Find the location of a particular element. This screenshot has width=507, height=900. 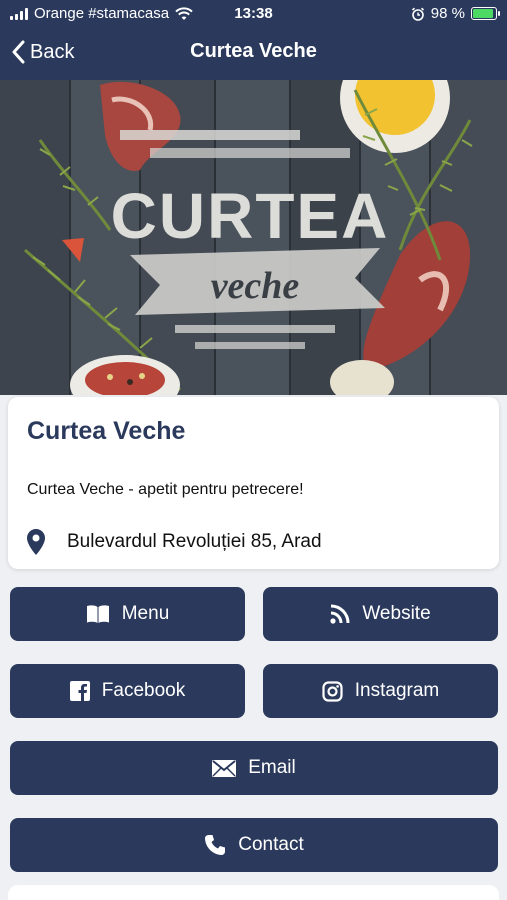

next-card is located at coordinates (253, 892).